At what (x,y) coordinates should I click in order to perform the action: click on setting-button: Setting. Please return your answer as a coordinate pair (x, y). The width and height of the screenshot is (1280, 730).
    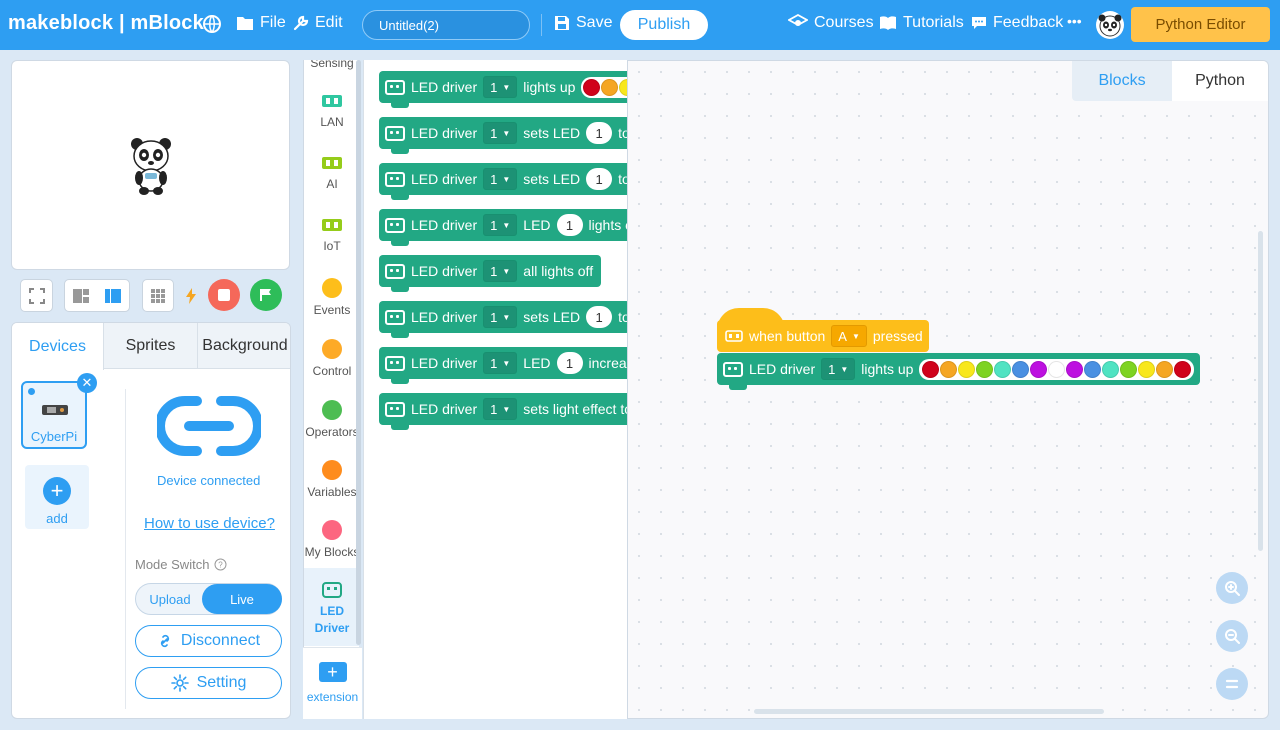
    Looking at the image, I should click on (208, 683).